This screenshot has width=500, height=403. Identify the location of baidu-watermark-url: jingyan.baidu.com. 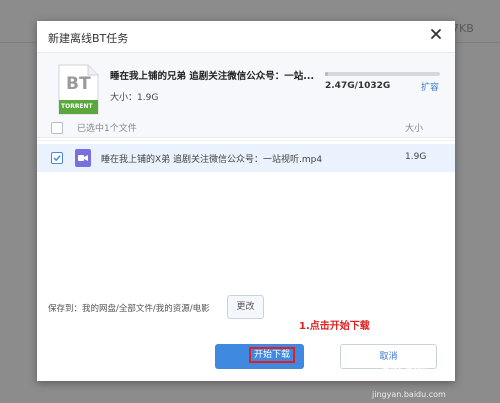
(409, 394).